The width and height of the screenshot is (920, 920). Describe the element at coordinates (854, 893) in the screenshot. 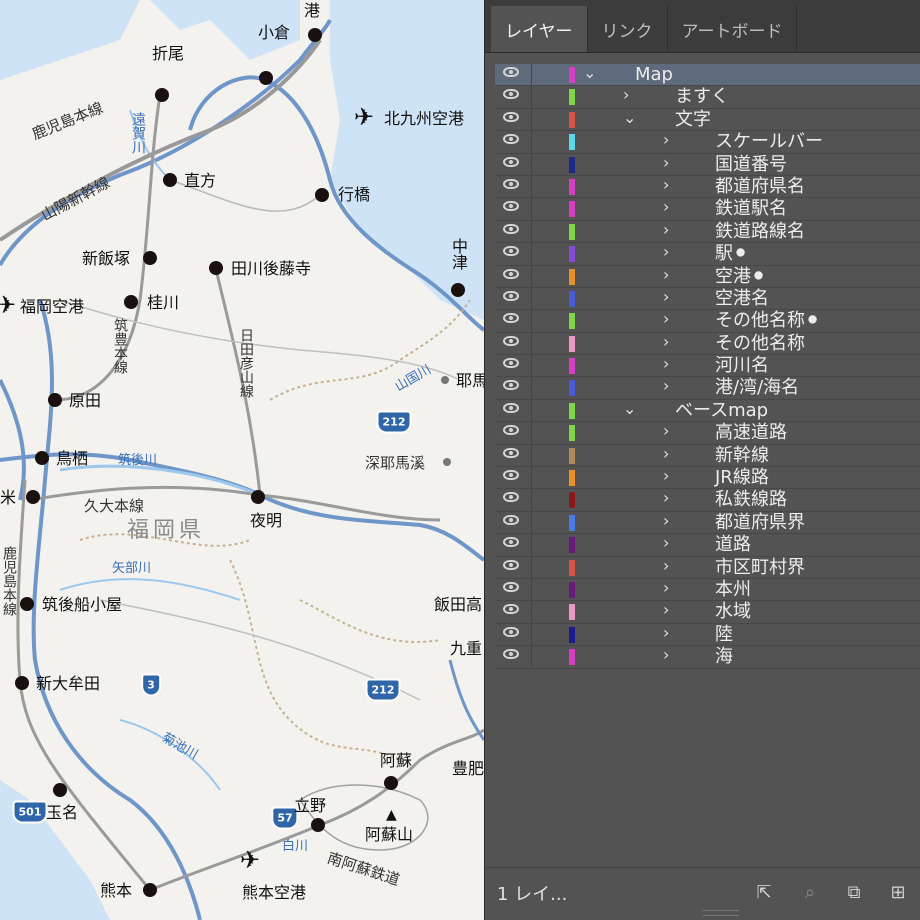

I see `clipping-mask-icon: ⧉` at that location.